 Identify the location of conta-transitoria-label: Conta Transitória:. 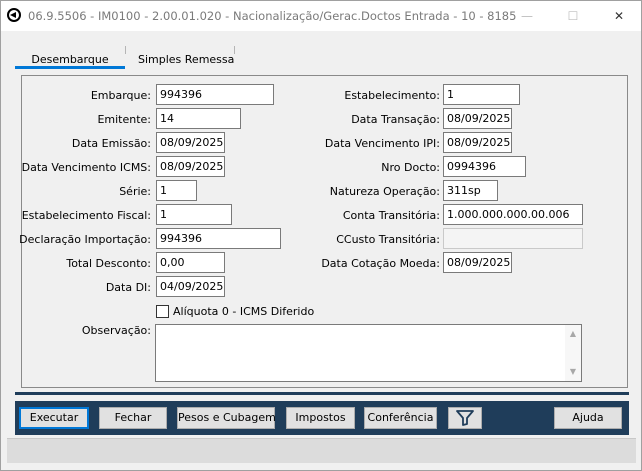
(391, 215).